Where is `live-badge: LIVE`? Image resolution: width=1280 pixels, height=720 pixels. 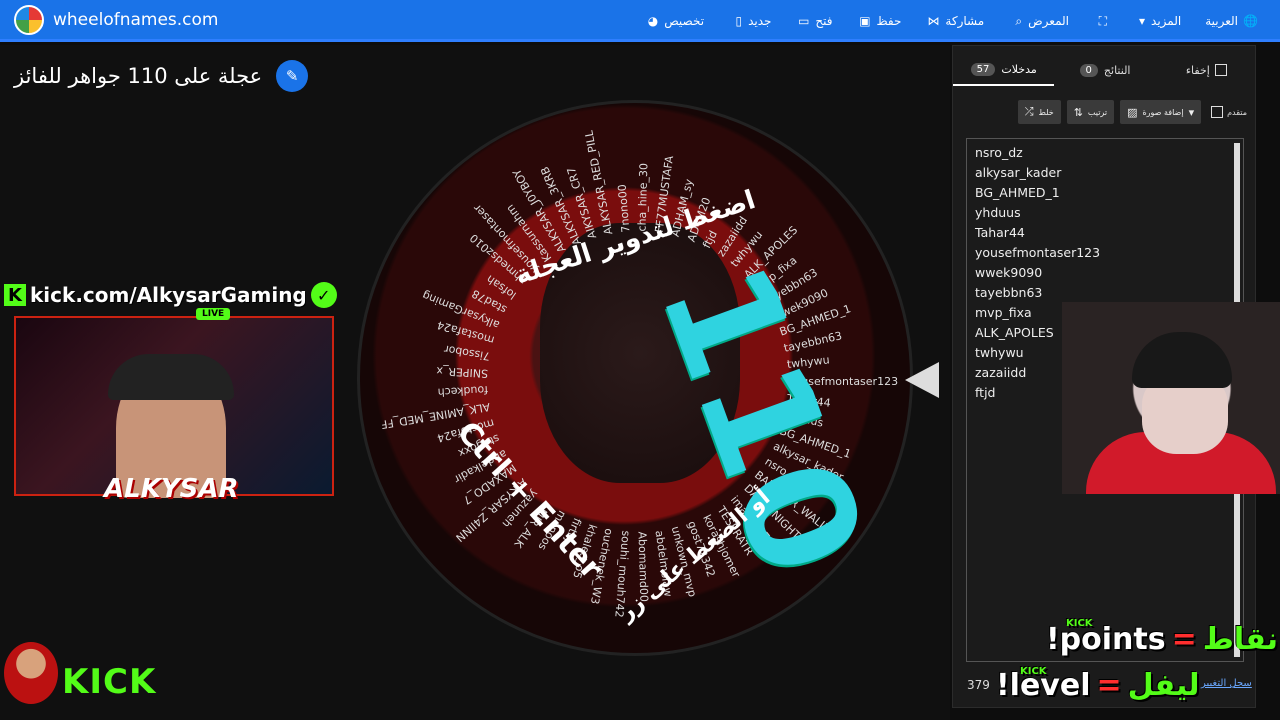
live-badge: LIVE is located at coordinates (213, 314).